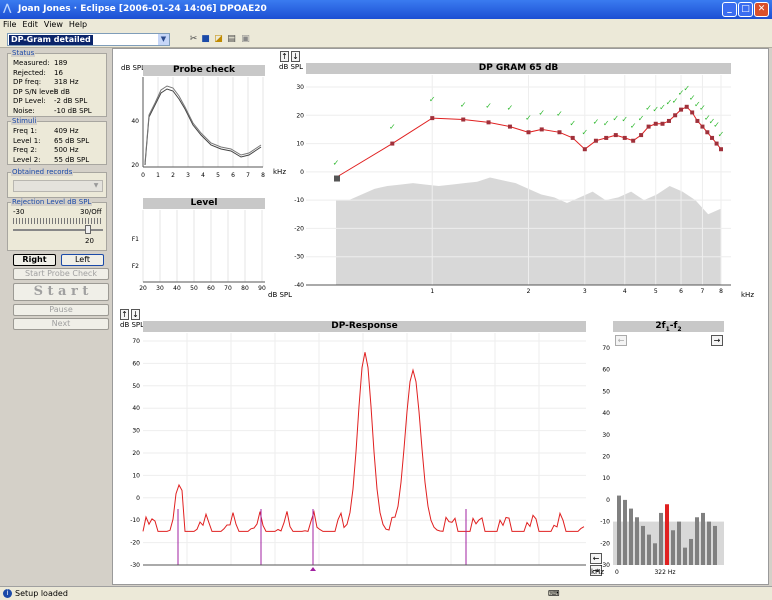 The height and width of the screenshot is (600, 772). Describe the element at coordinates (284, 56) in the screenshot. I see `scroll-up-button: ↑` at that location.